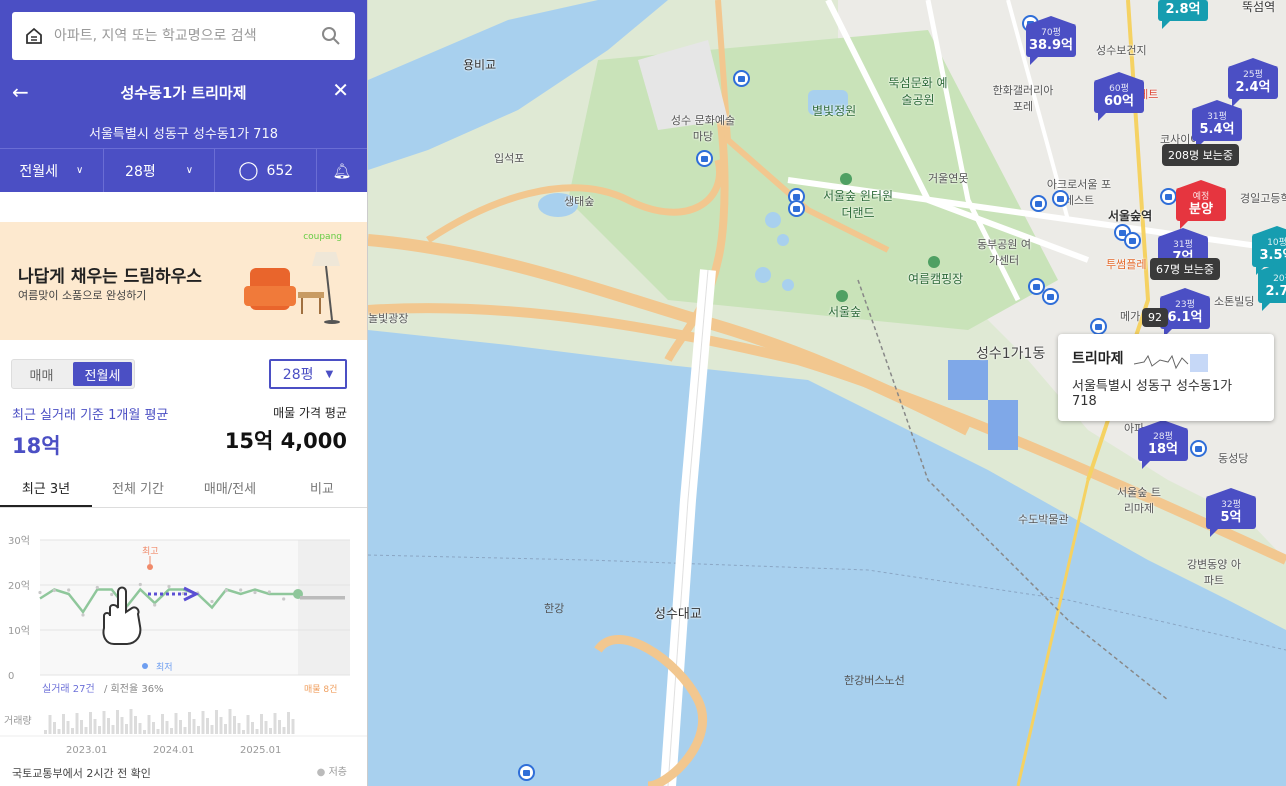  I want to click on tab-recent-3y: 최근 3년, so click(46, 488).